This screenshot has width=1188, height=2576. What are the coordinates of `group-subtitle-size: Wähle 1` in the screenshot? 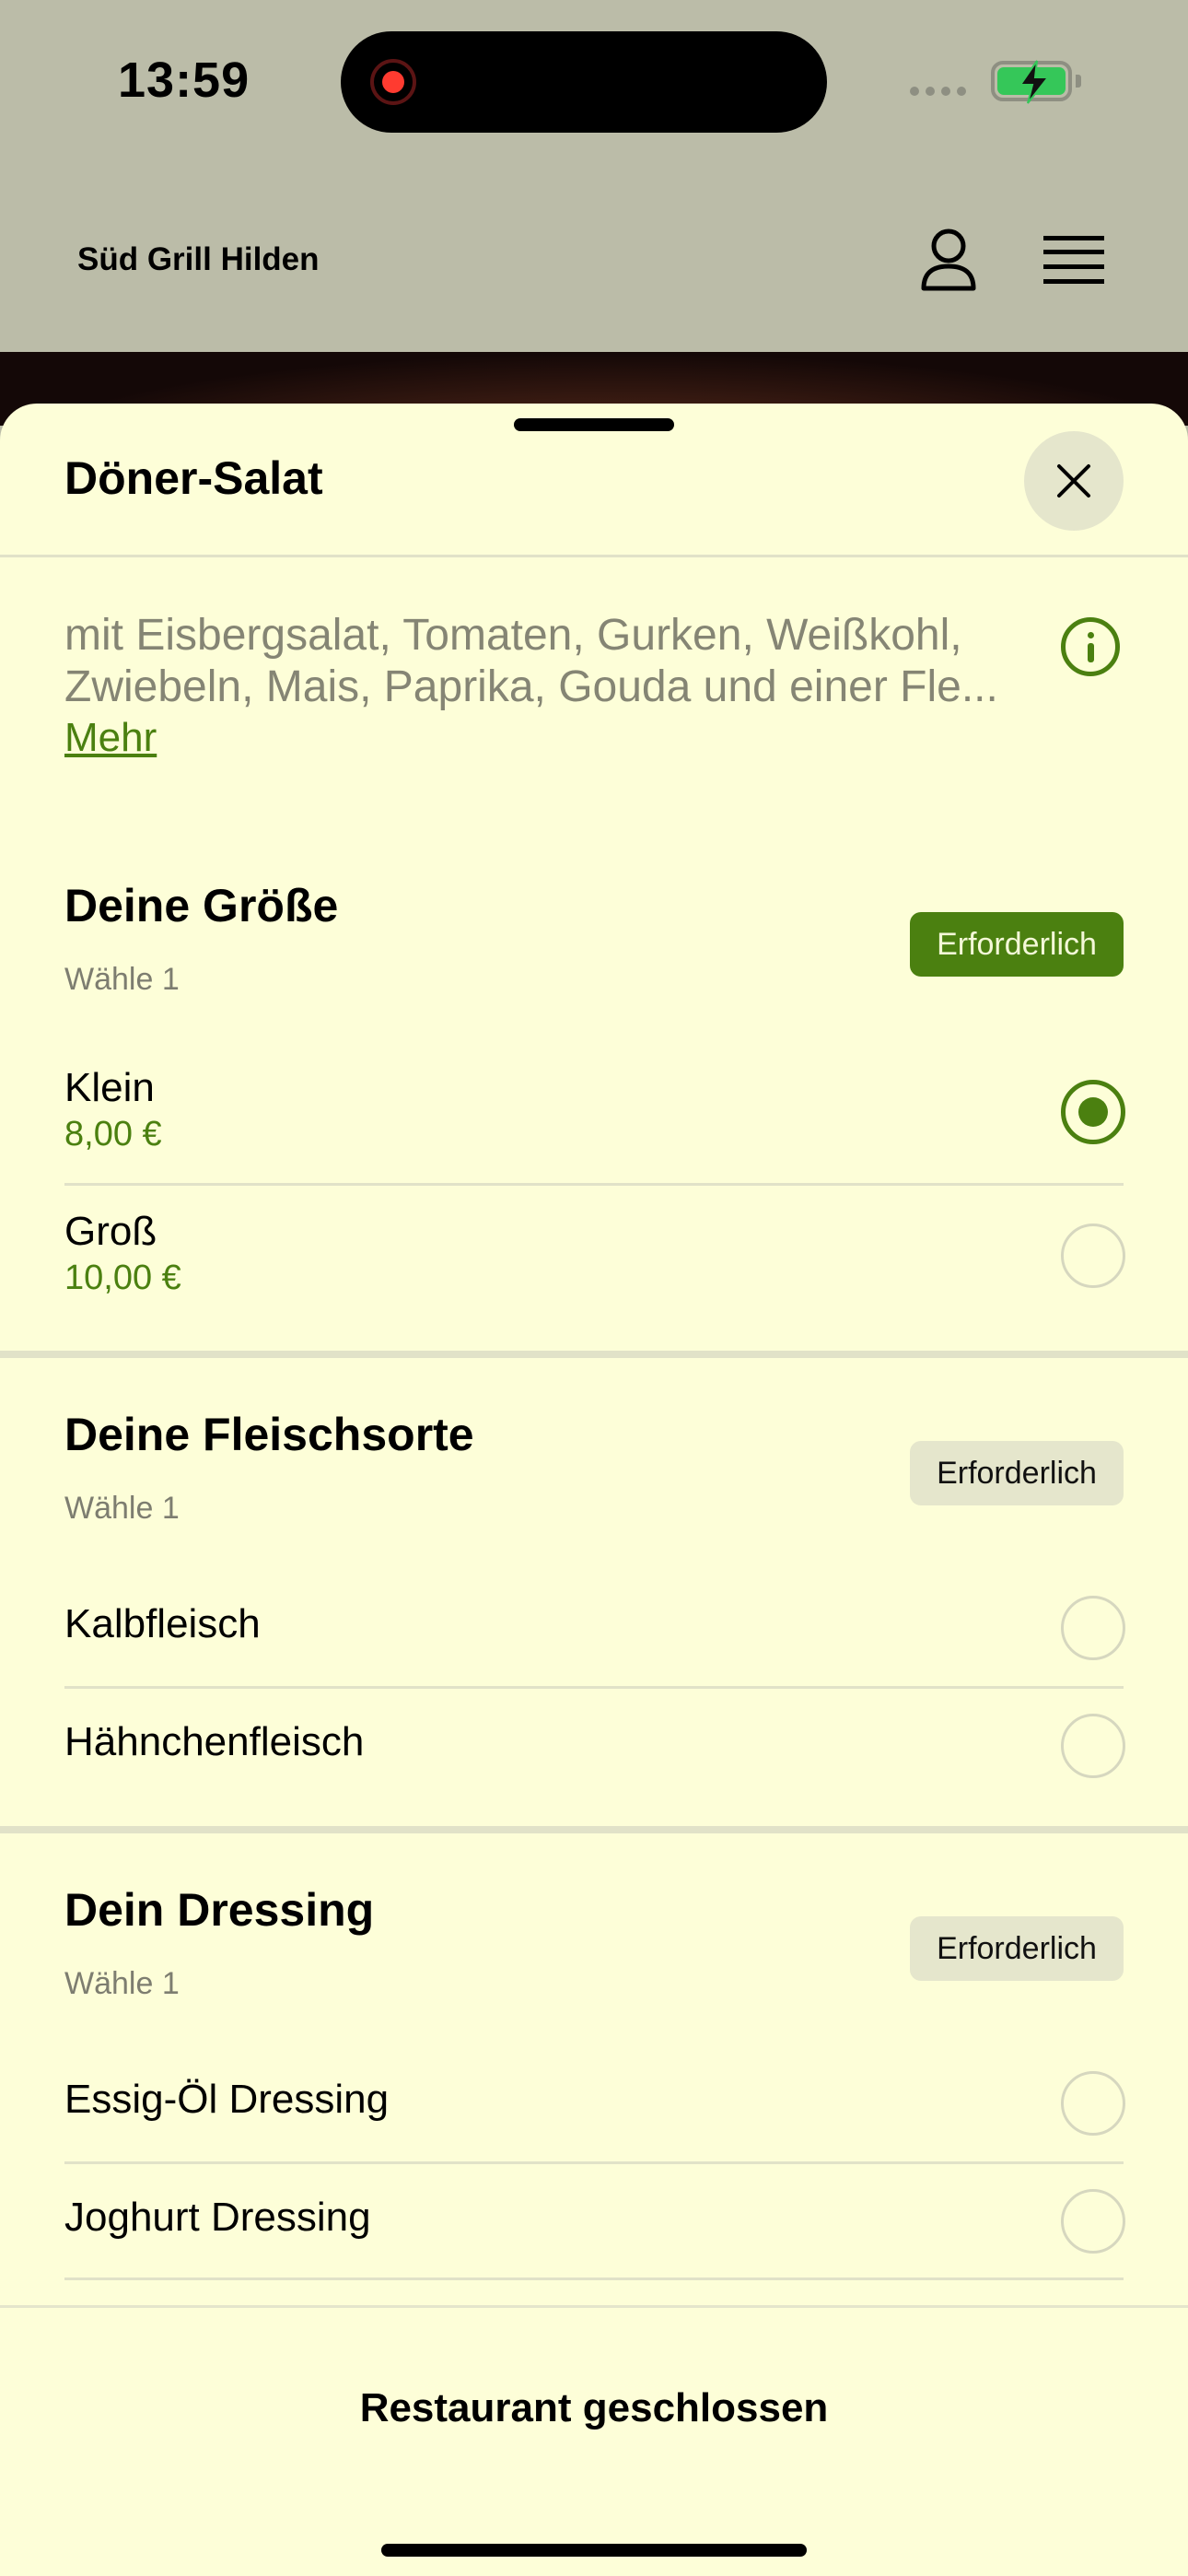 It's located at (122, 979).